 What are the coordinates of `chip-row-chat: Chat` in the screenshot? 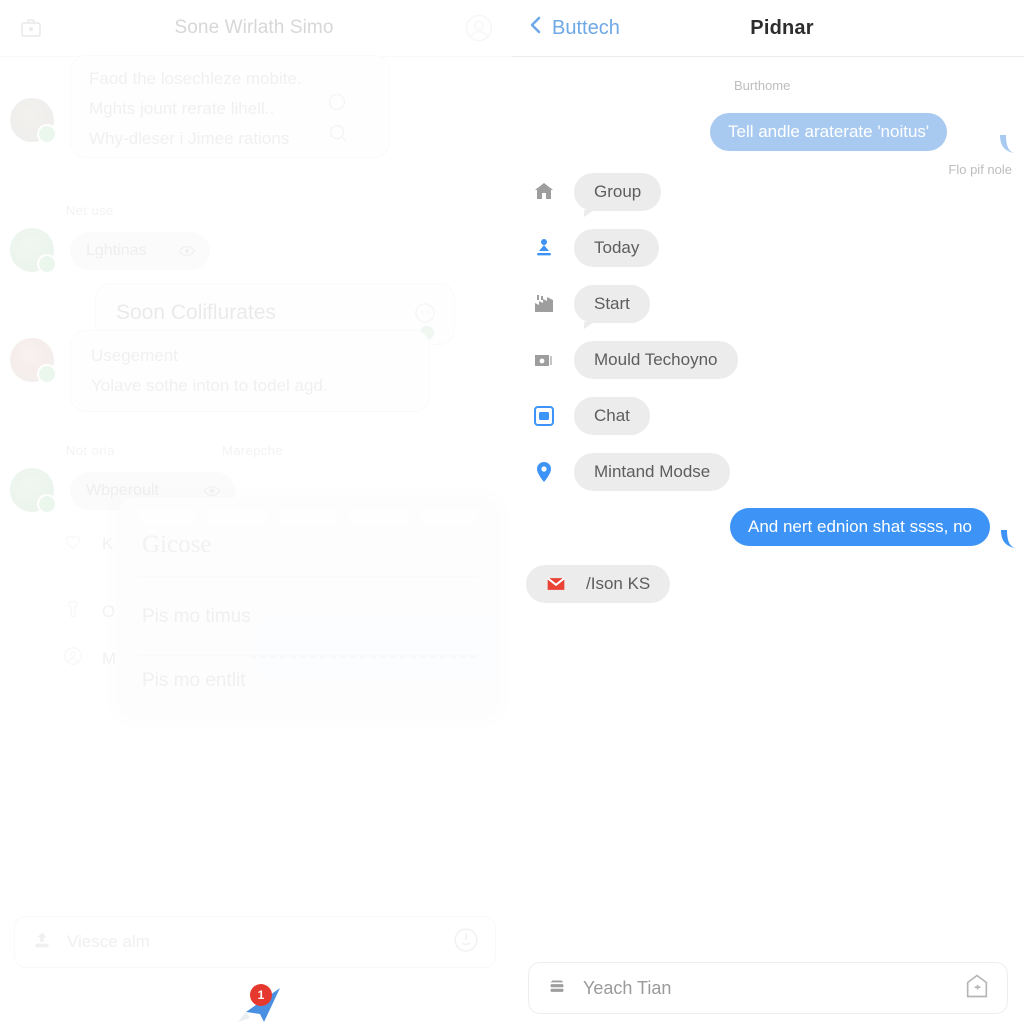 It's located at (590, 416).